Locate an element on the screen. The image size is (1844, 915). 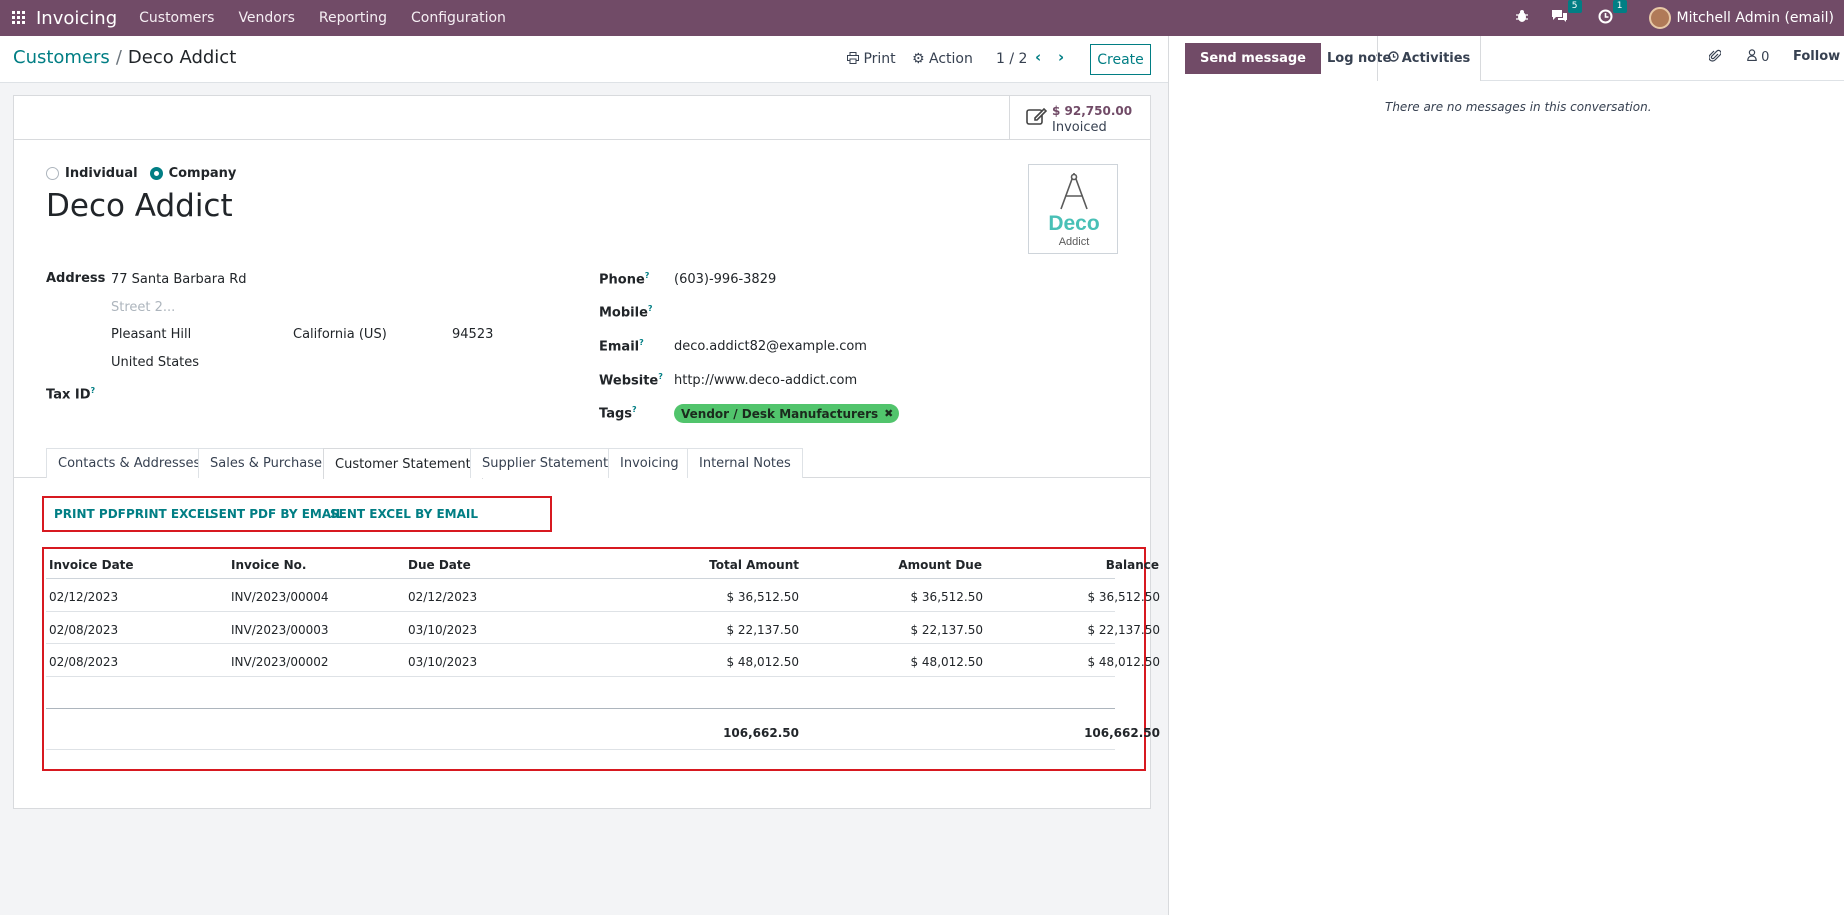
individual-radio-label: Individual is located at coordinates (101, 173).